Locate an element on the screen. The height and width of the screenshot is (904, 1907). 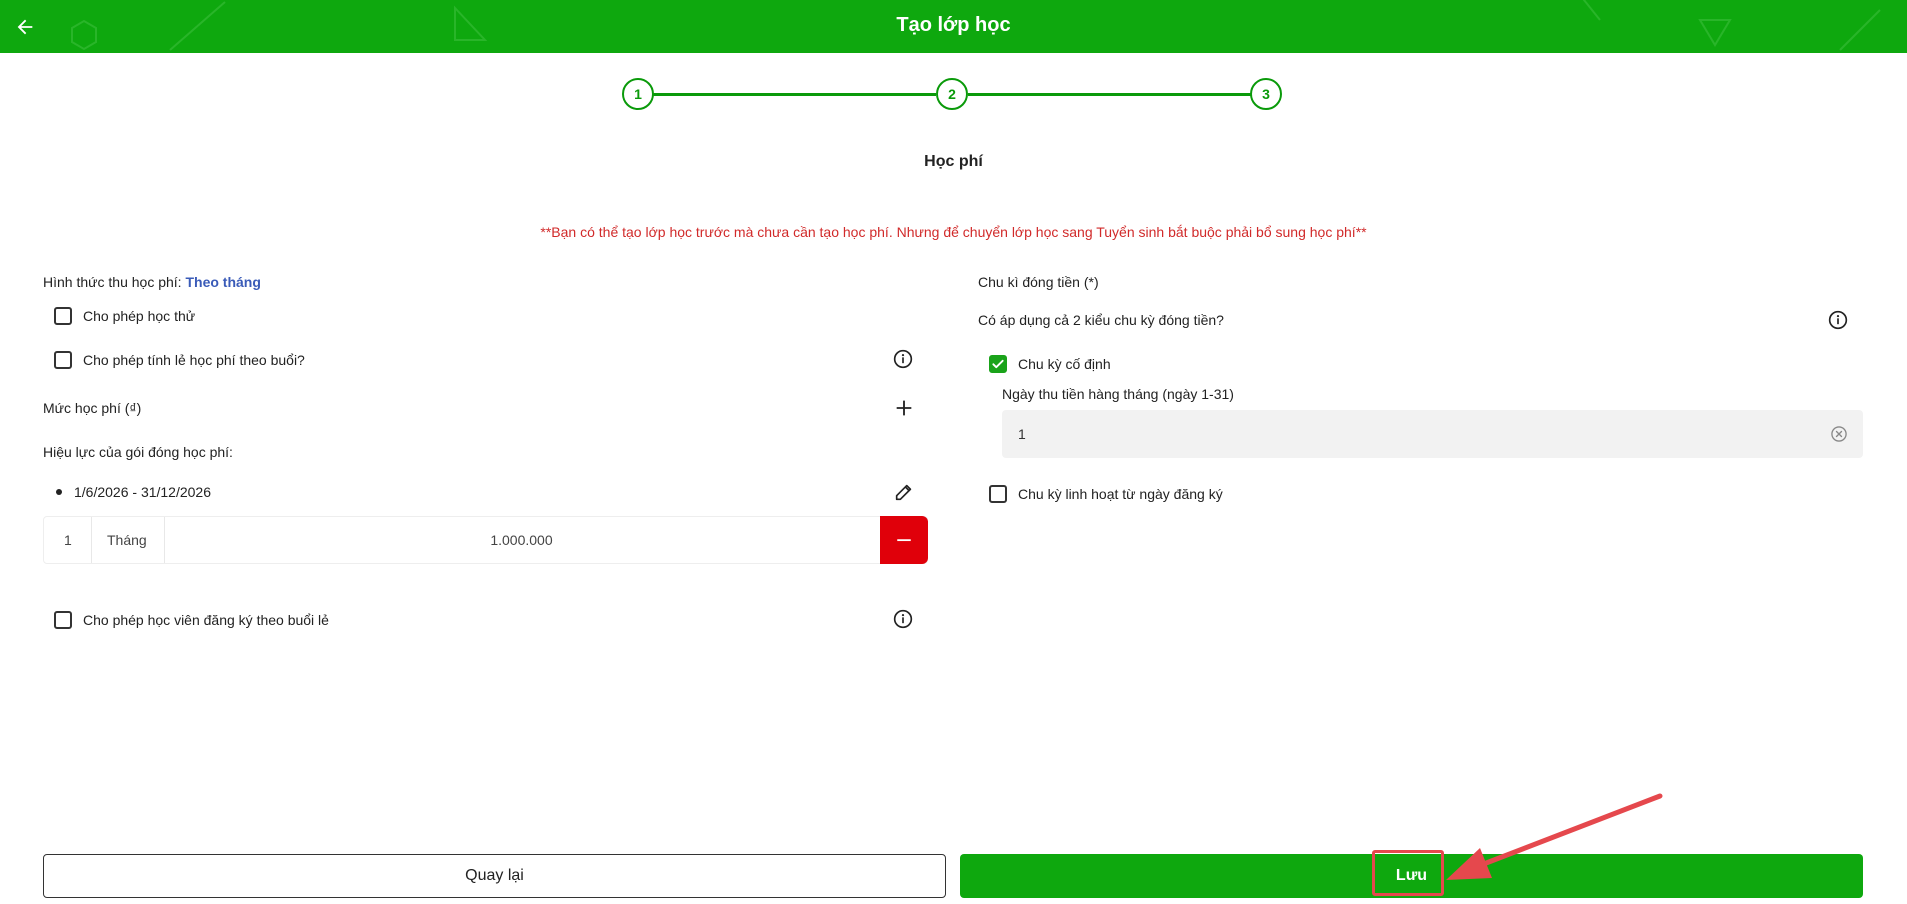
fee-package-row: 1 Tháng 1.000.000 is located at coordinates (485, 540).